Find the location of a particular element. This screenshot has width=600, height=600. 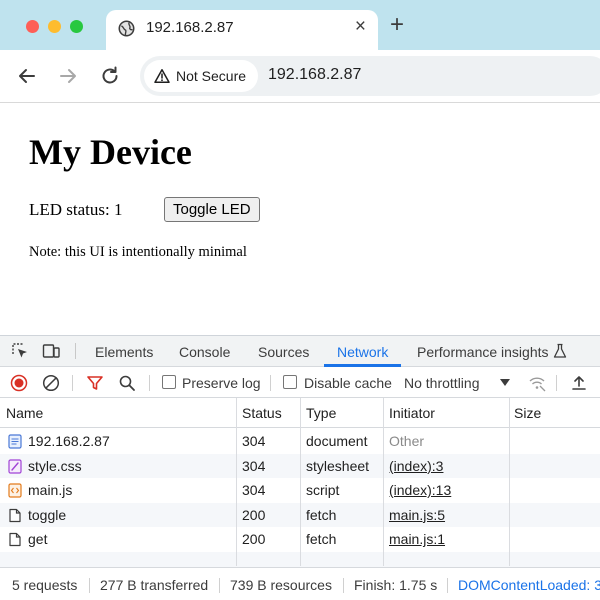

request-initiator: Other is located at coordinates (407, 441).